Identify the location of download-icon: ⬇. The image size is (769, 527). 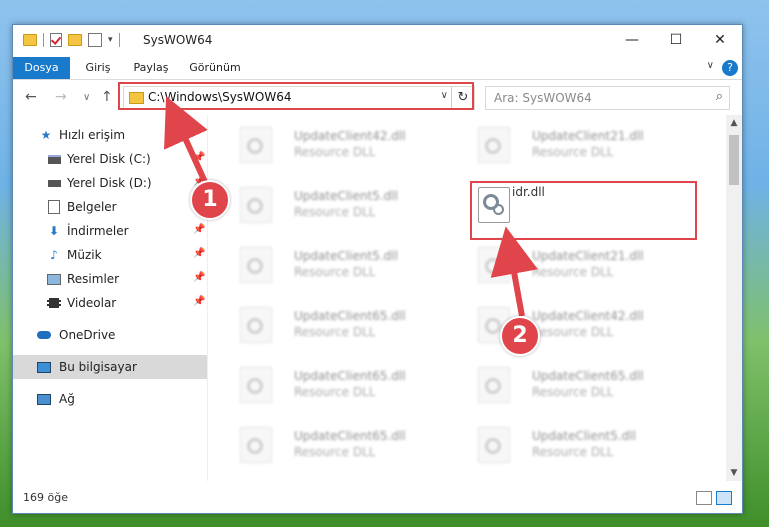
(54, 231).